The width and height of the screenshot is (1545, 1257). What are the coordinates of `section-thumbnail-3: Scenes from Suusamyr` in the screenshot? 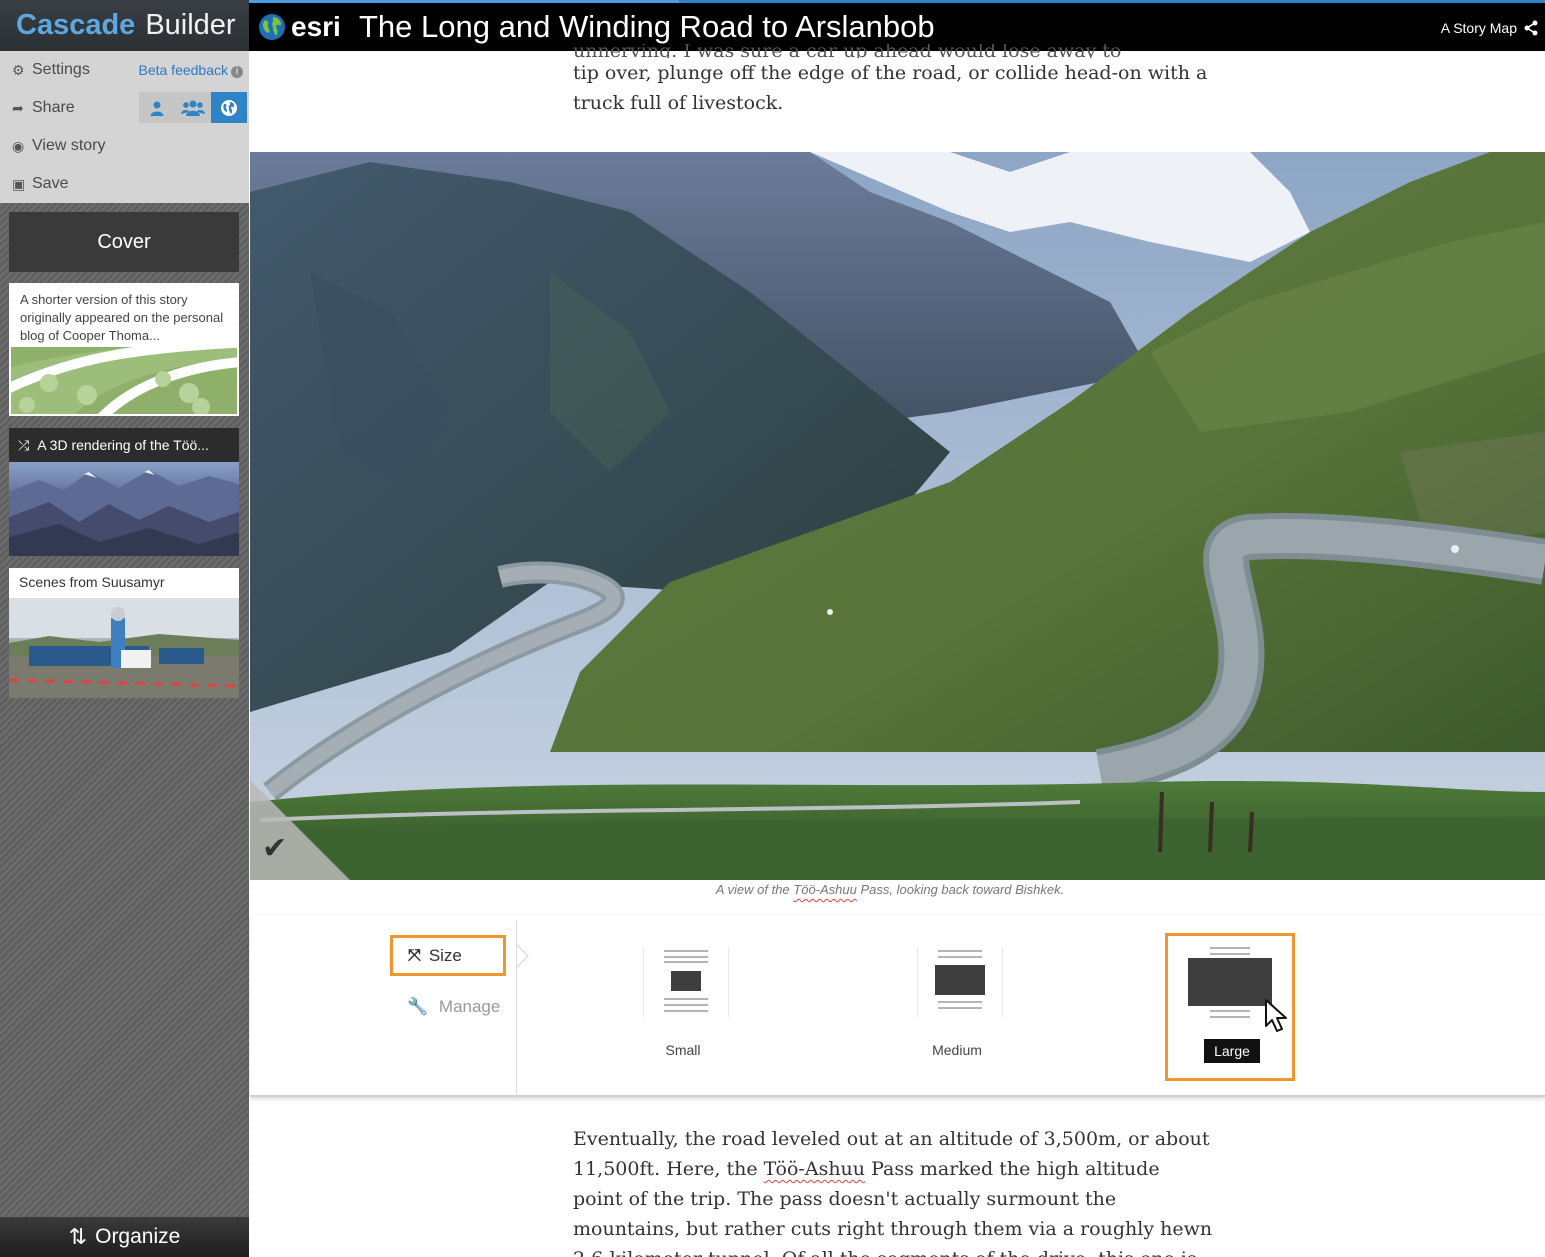 It's located at (124, 633).